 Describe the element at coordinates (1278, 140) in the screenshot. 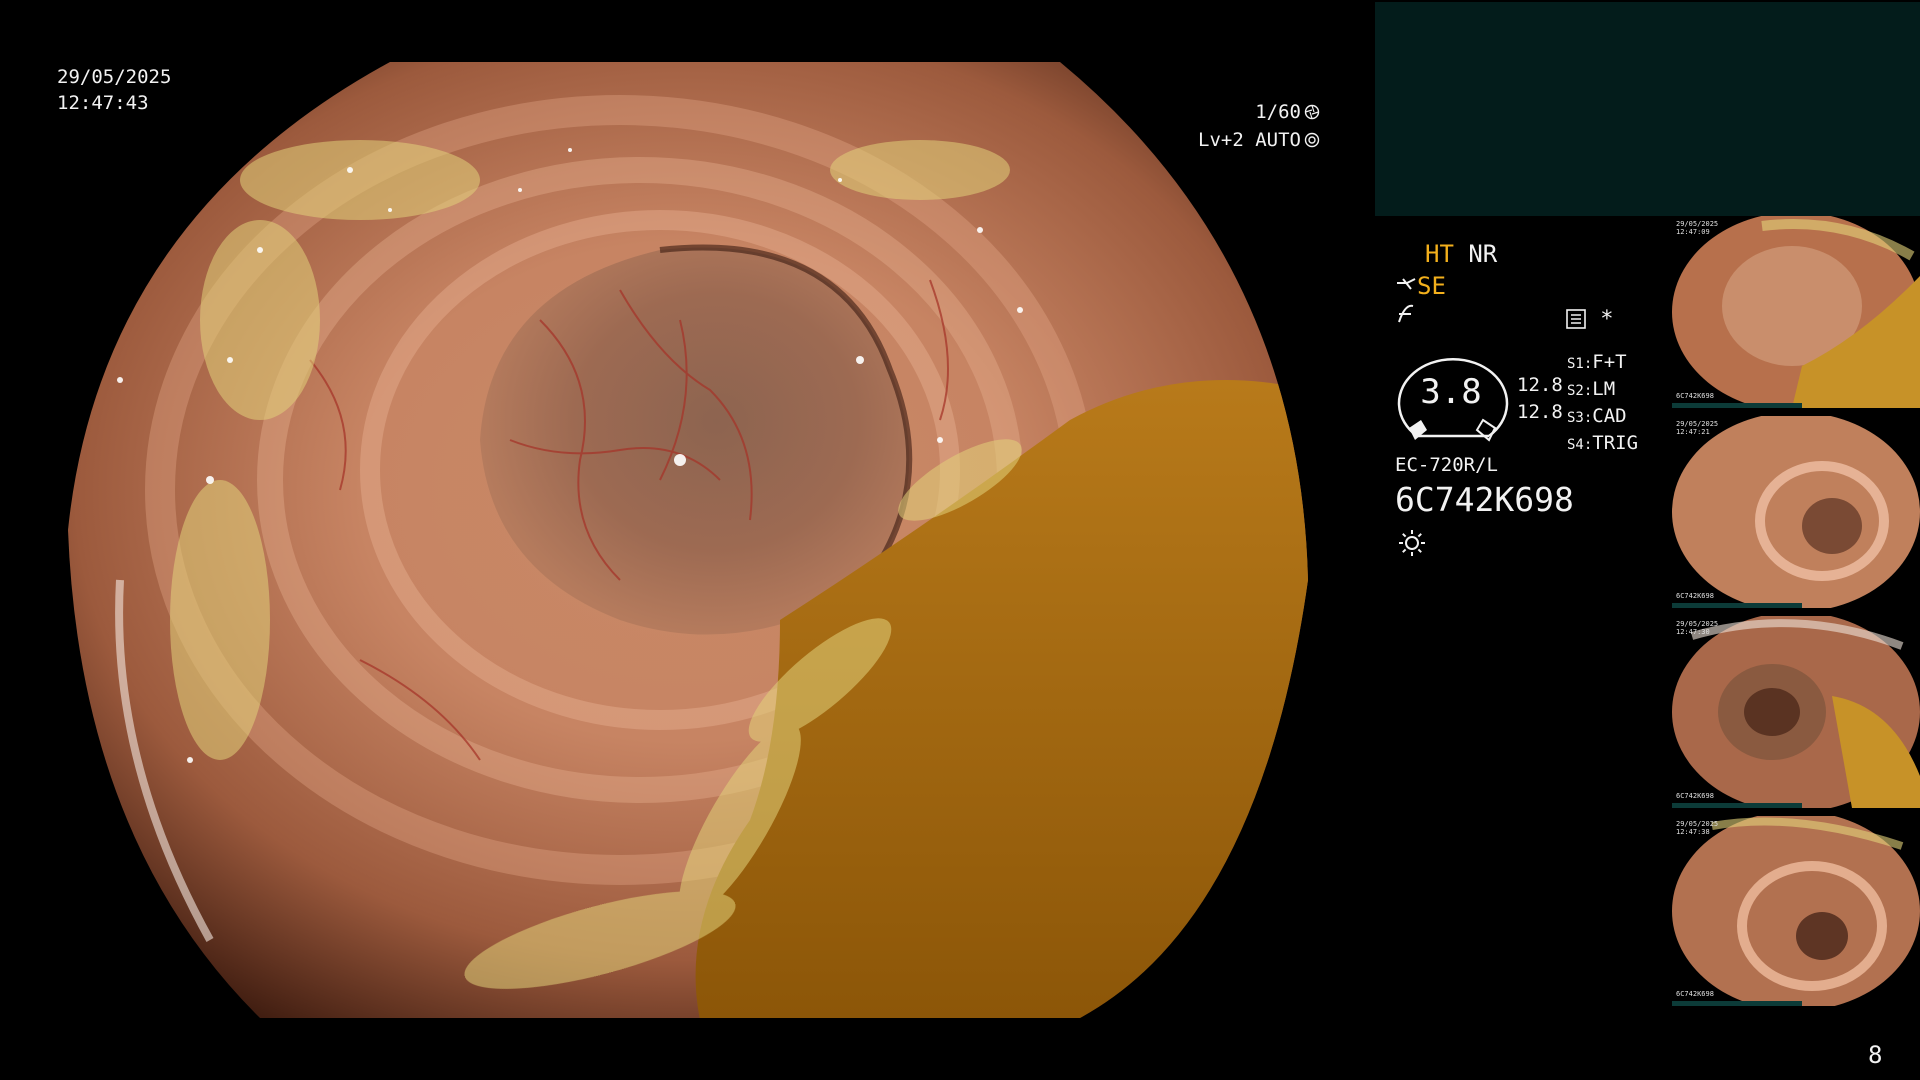

I see `exposure-mode: AUTO` at that location.